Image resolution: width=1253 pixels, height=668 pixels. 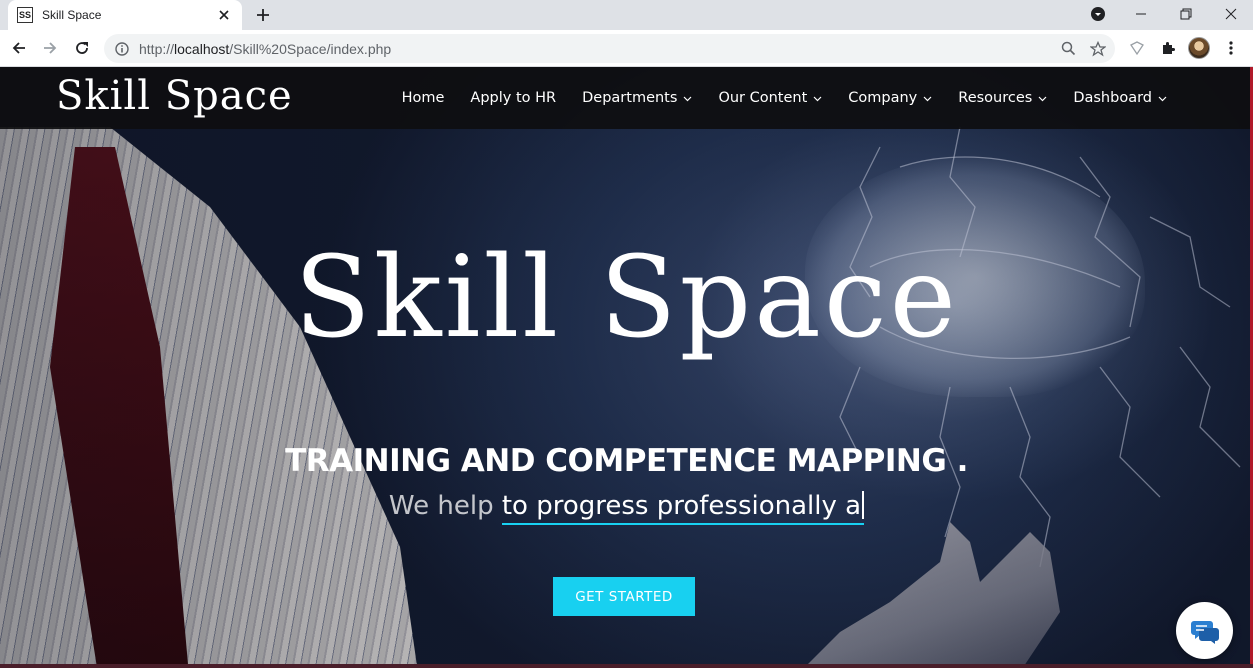 I want to click on nav-item-label: Departments, so click(x=630, y=98).